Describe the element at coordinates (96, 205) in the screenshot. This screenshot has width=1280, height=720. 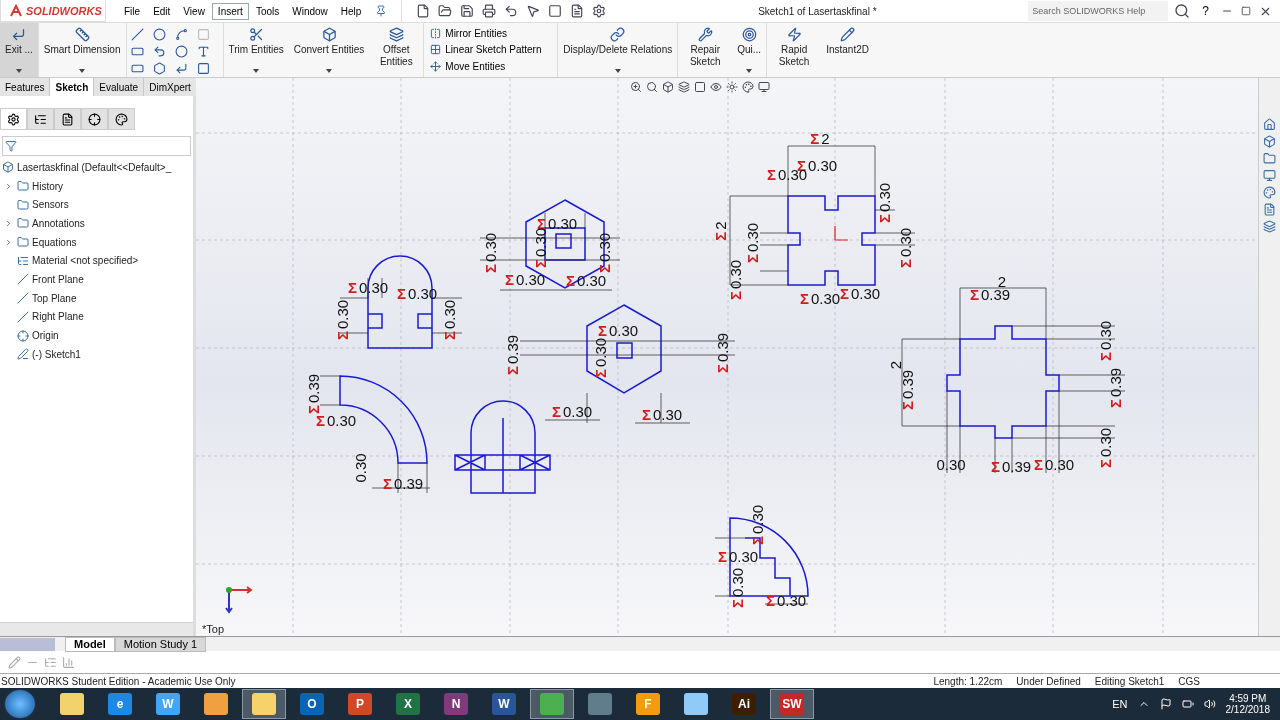
I see `tree-item: Sensors` at that location.